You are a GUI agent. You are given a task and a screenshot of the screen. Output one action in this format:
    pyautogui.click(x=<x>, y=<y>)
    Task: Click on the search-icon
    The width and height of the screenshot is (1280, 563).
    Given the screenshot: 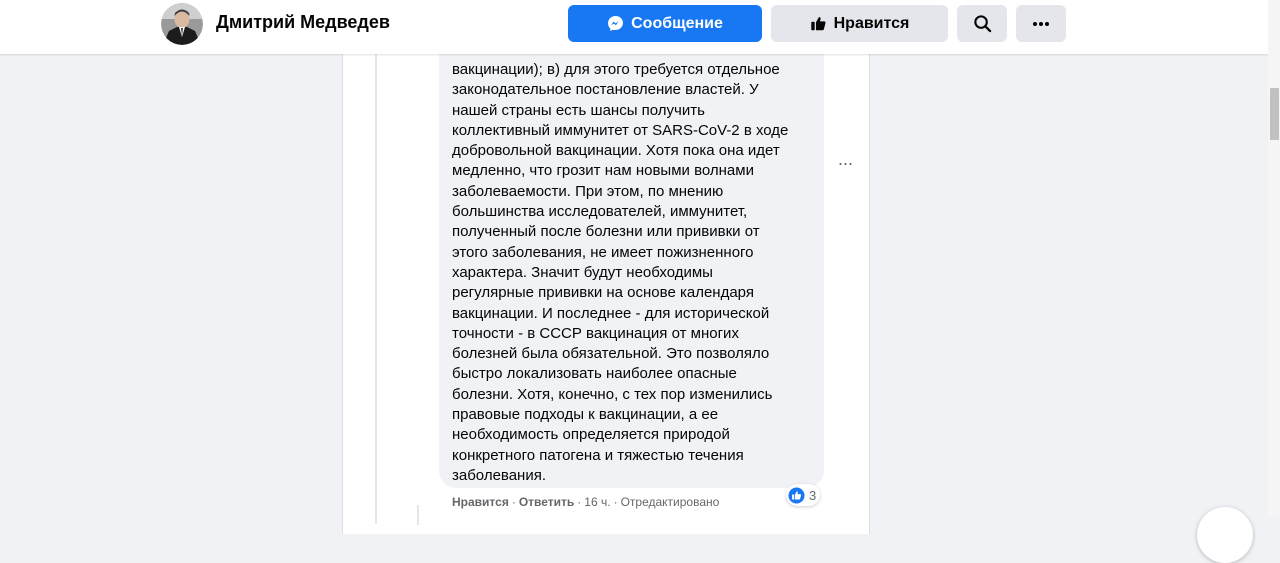 What is the action you would take?
    pyautogui.click(x=982, y=23)
    